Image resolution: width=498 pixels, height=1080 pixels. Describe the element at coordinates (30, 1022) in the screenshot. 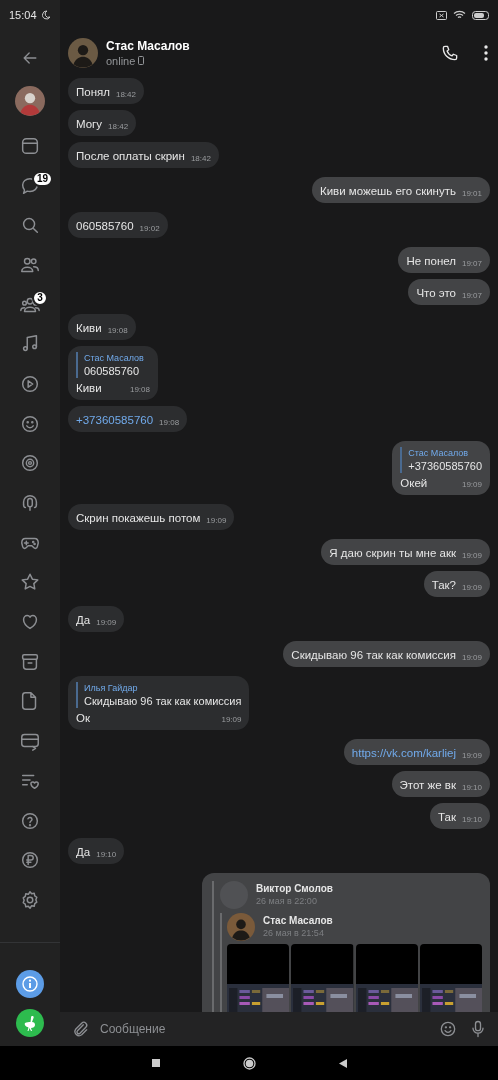

I see `app-button` at that location.